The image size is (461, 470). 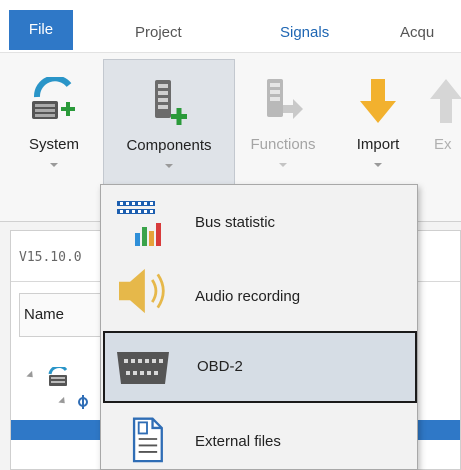 What do you see at coordinates (147, 440) in the screenshot?
I see `document-icon` at bounding box center [147, 440].